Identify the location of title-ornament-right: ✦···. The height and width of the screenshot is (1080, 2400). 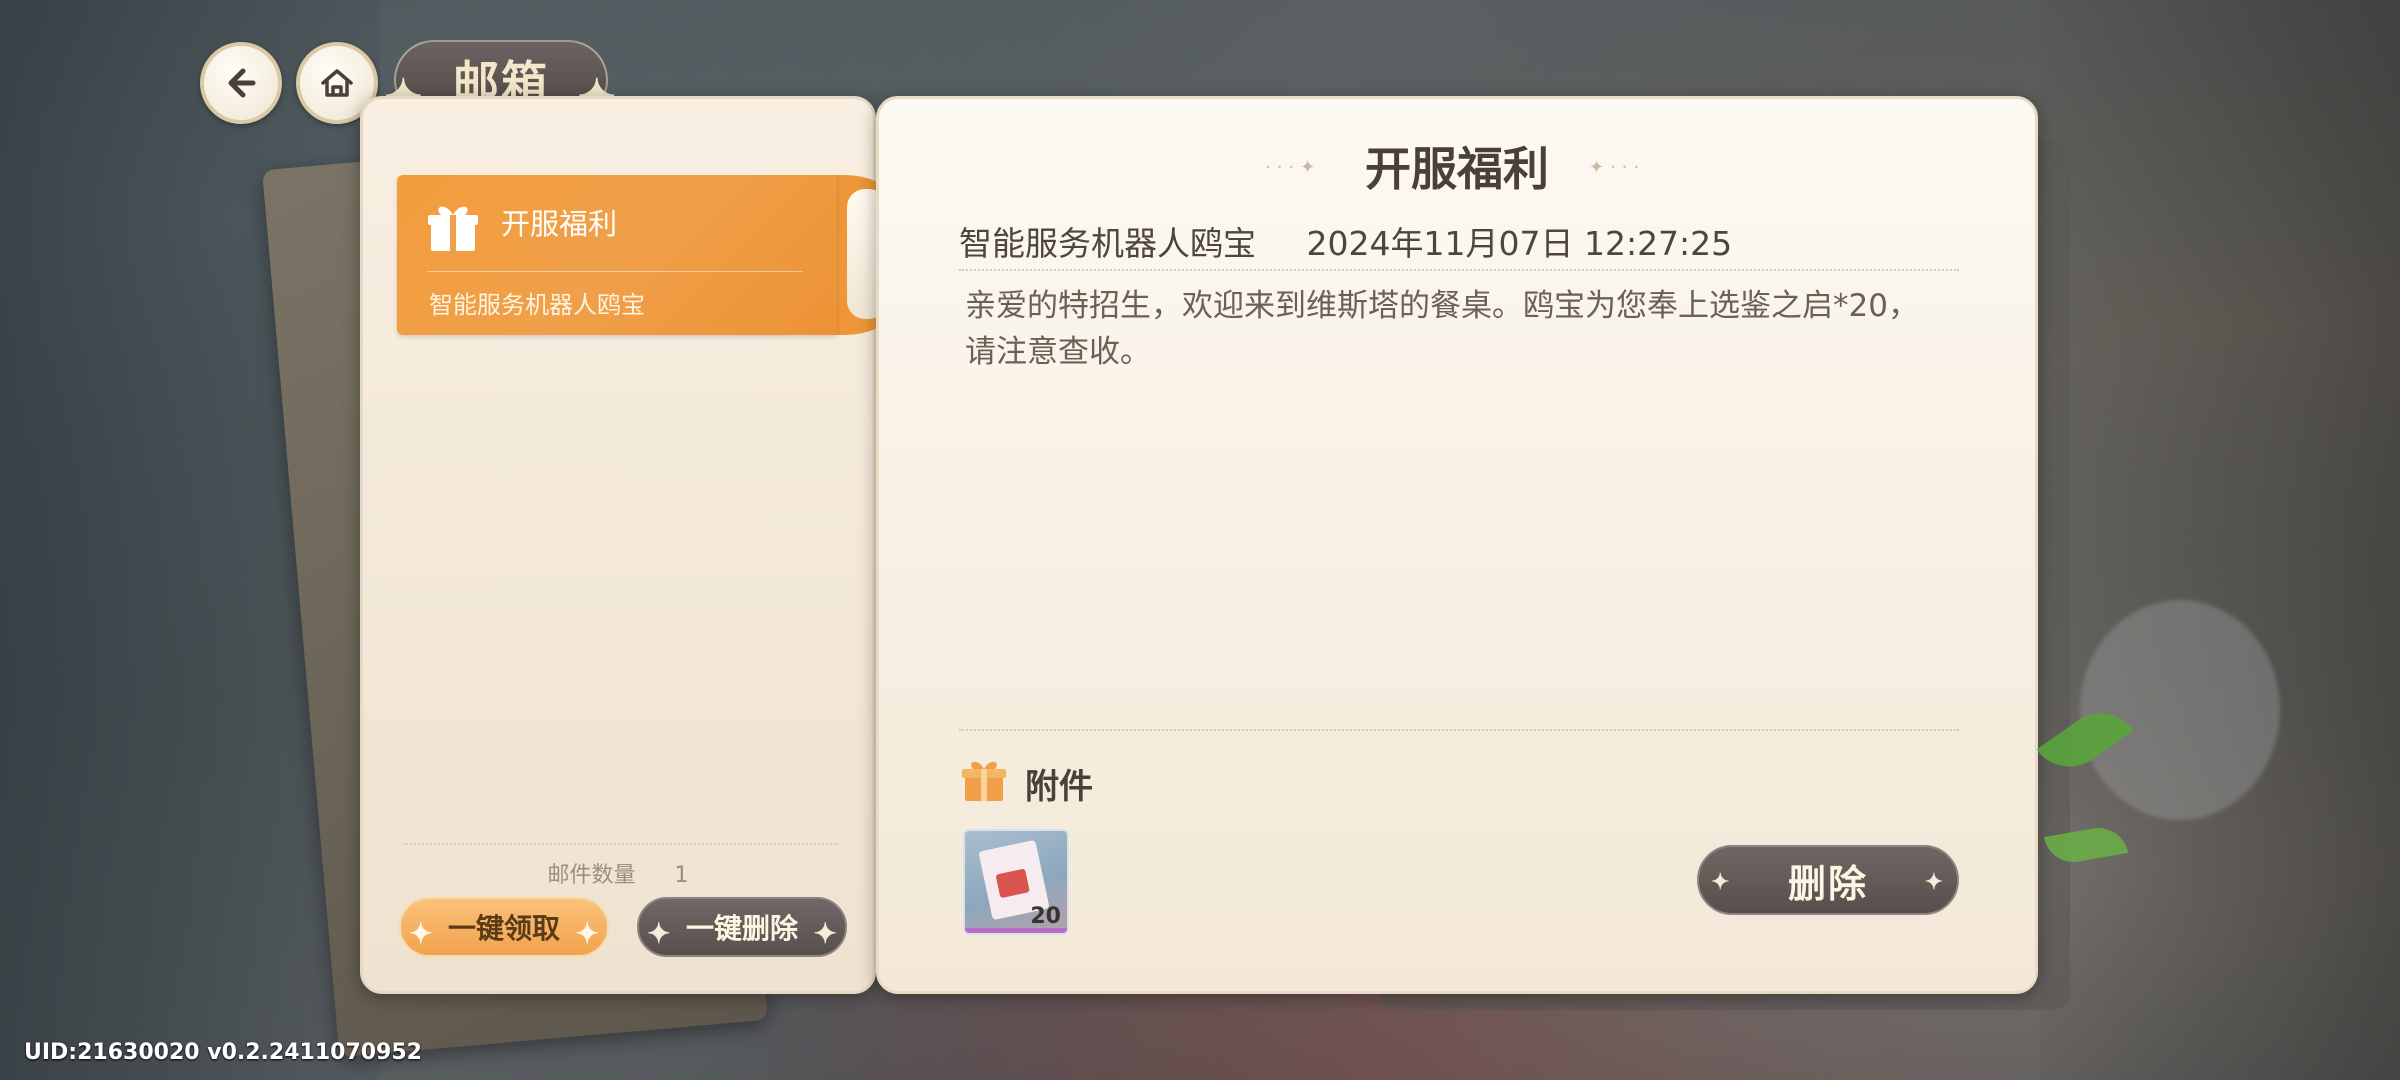
(1617, 167).